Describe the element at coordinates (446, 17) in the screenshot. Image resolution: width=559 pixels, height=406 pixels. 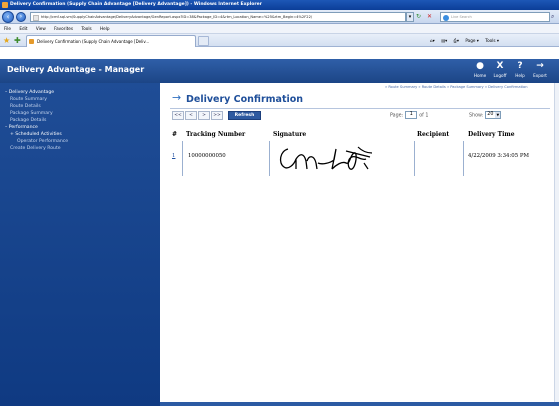
I see `live-search-icon` at that location.